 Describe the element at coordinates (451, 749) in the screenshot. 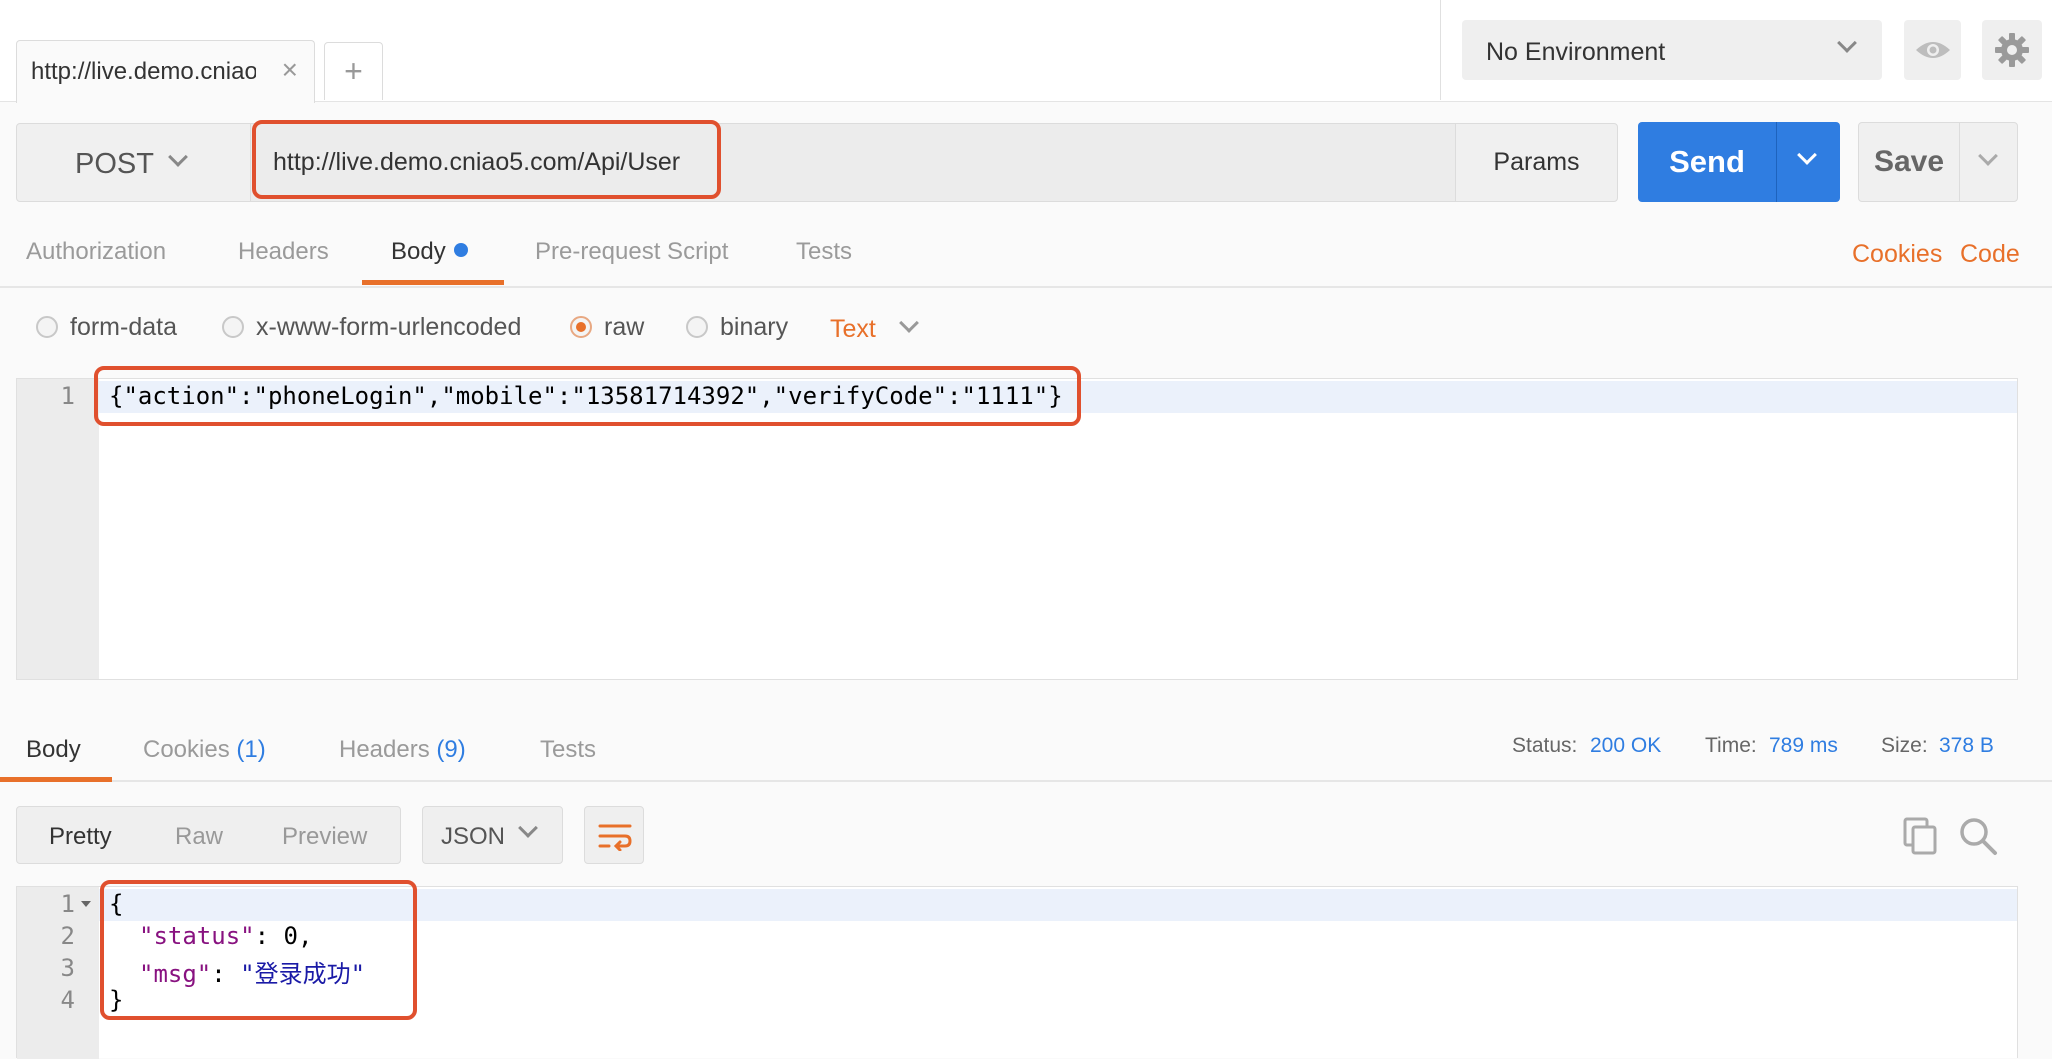

I see `headers-count: (9)` at that location.